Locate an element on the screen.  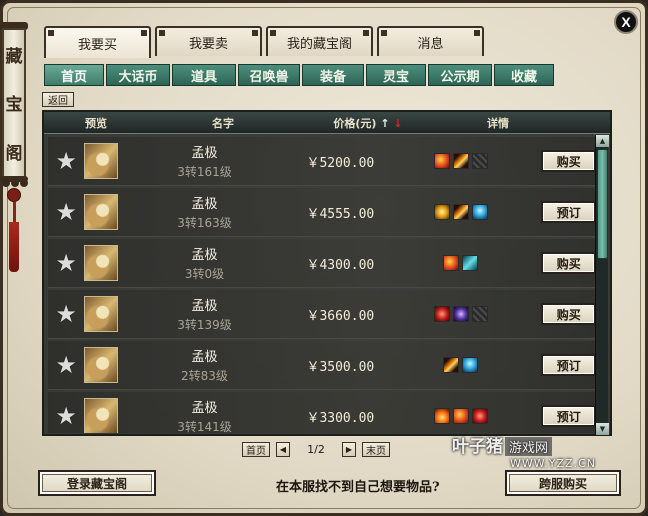
category-tabs: 首页 大话币 道具 召唤兽 装备 灵宝 公示期 收藏 is located at coordinates (299, 75).